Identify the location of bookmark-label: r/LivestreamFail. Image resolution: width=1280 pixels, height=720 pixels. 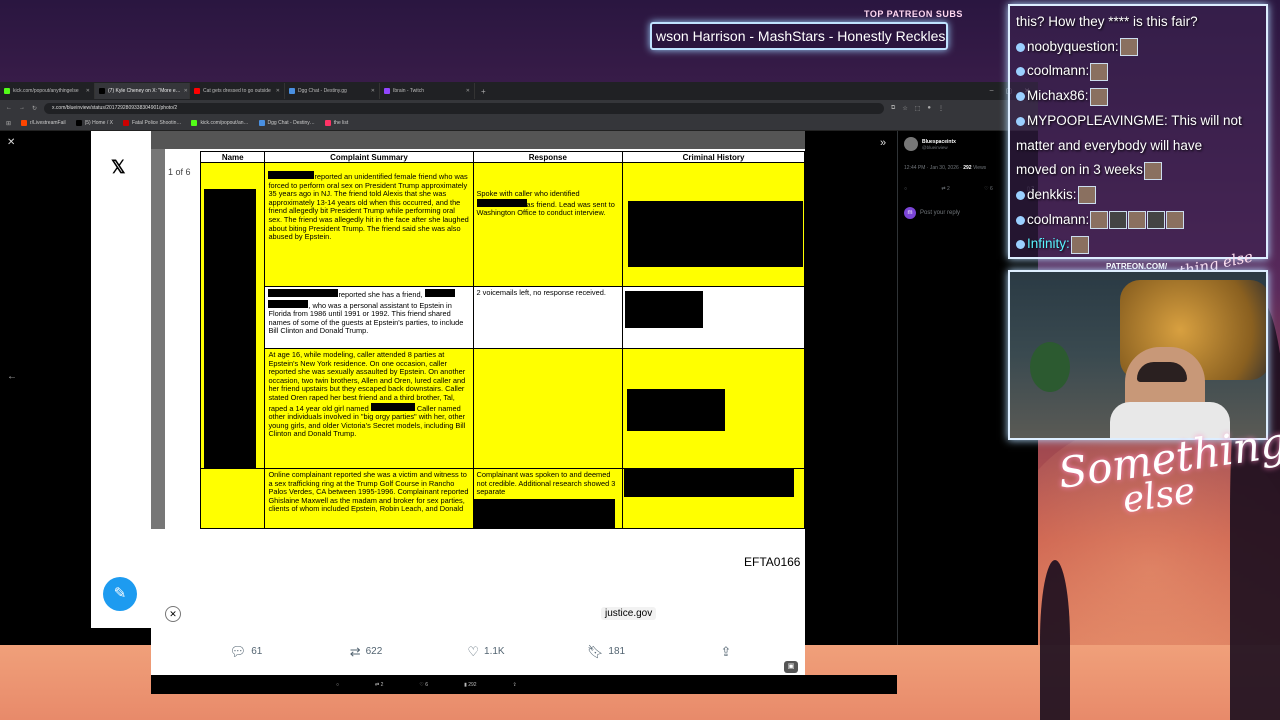
(48, 123).